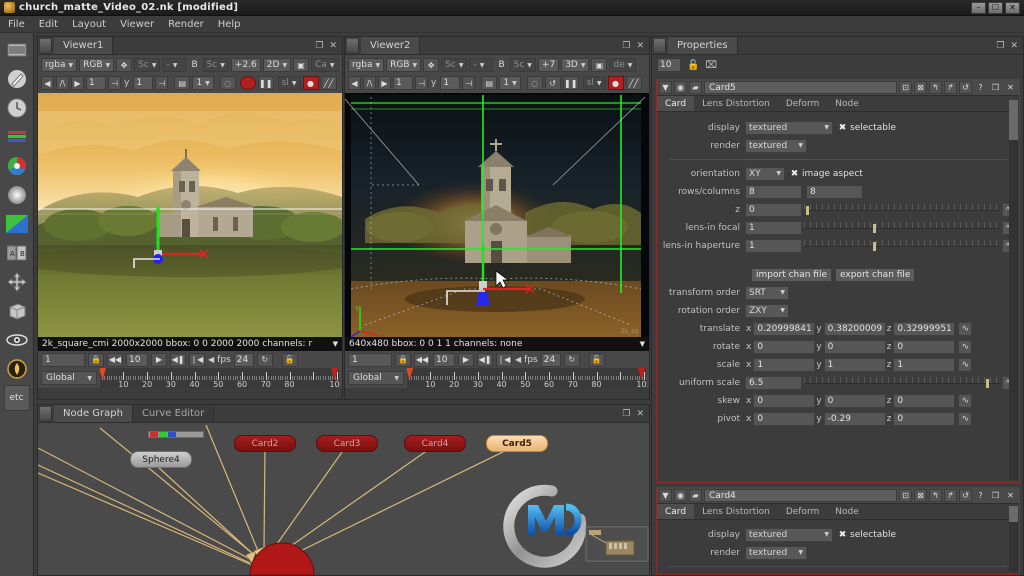 This screenshot has height=576, width=1024. I want to click on viewer1-gamma-reset-icon: ⊣, so click(162, 83).